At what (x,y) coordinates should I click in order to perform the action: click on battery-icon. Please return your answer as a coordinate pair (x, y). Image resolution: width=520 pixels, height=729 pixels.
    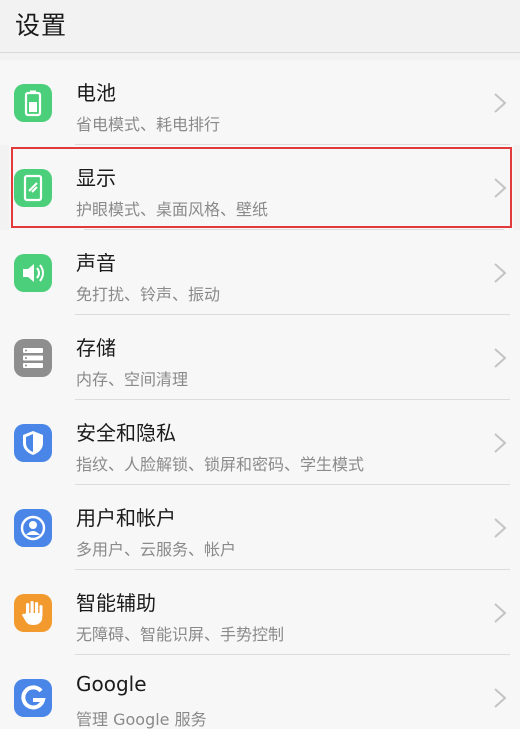
    Looking at the image, I should click on (33, 103).